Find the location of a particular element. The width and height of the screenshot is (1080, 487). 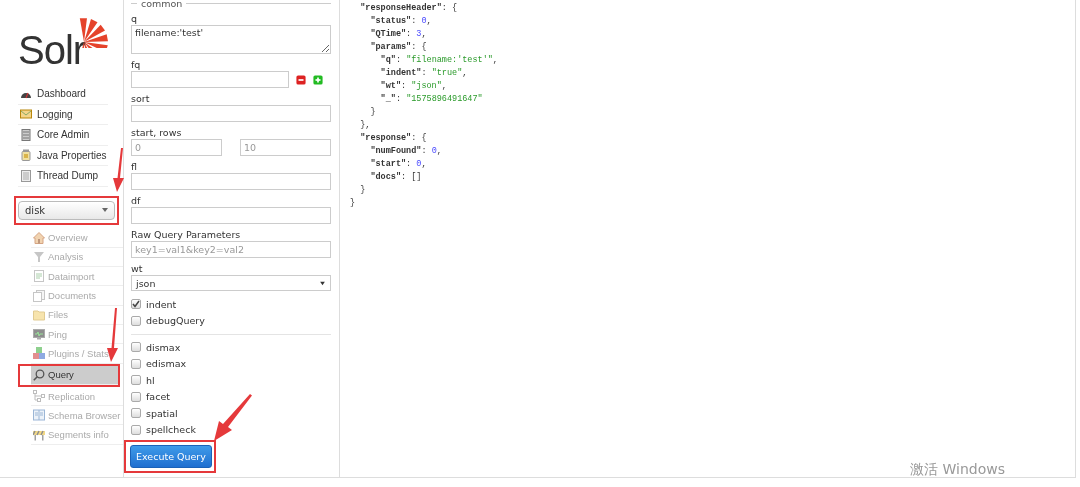

checkbox-label: dismax is located at coordinates (163, 347).